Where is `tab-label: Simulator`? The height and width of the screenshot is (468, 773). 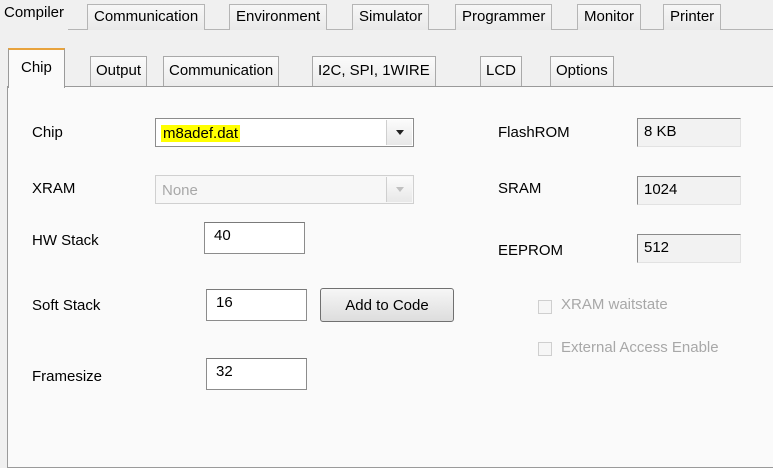
tab-label: Simulator is located at coordinates (391, 16).